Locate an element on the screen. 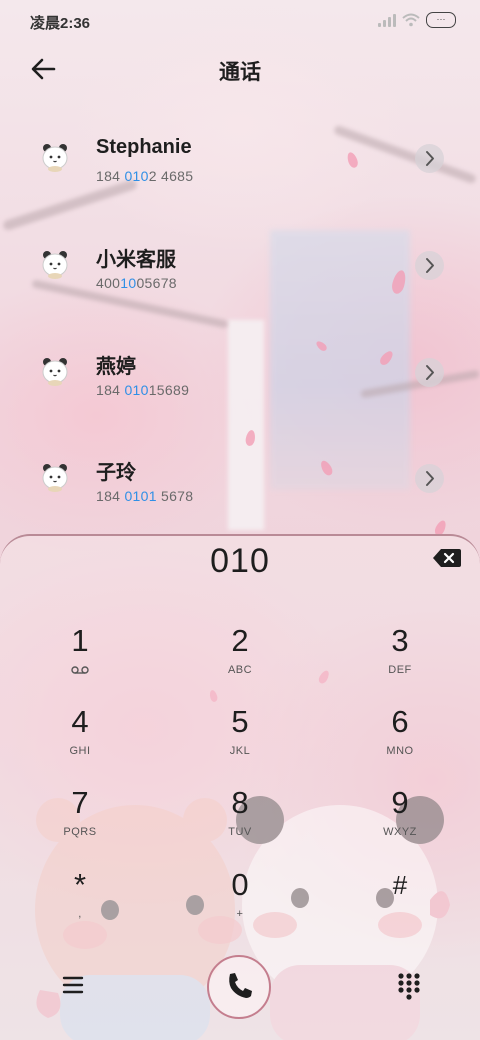 The height and width of the screenshot is (1040, 480). key-letters: TUV is located at coordinates (240, 832).